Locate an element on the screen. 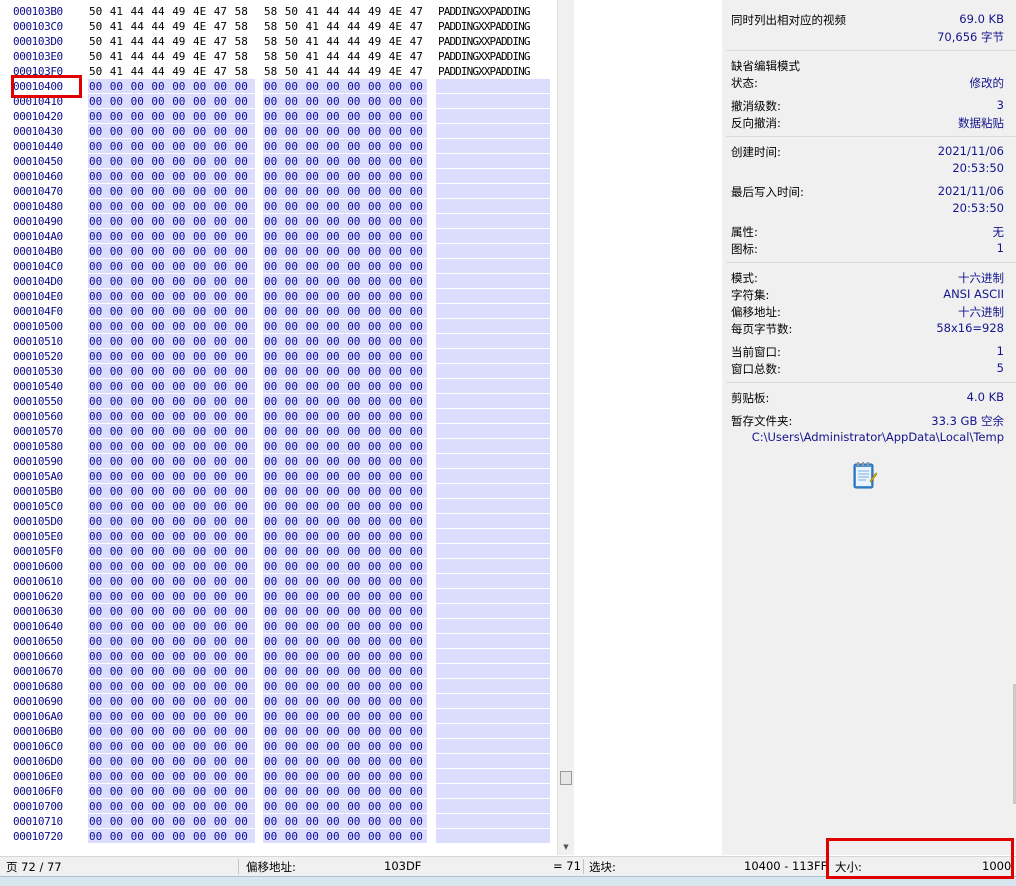  hex-row: 00010600 00 00 00 00 00 00 00 00 00 00 00 00 00 00 00 00 is located at coordinates (287, 566).